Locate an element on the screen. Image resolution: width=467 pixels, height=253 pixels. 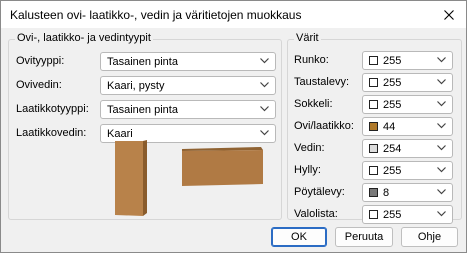
body-color-value: 255 is located at coordinates (392, 61).